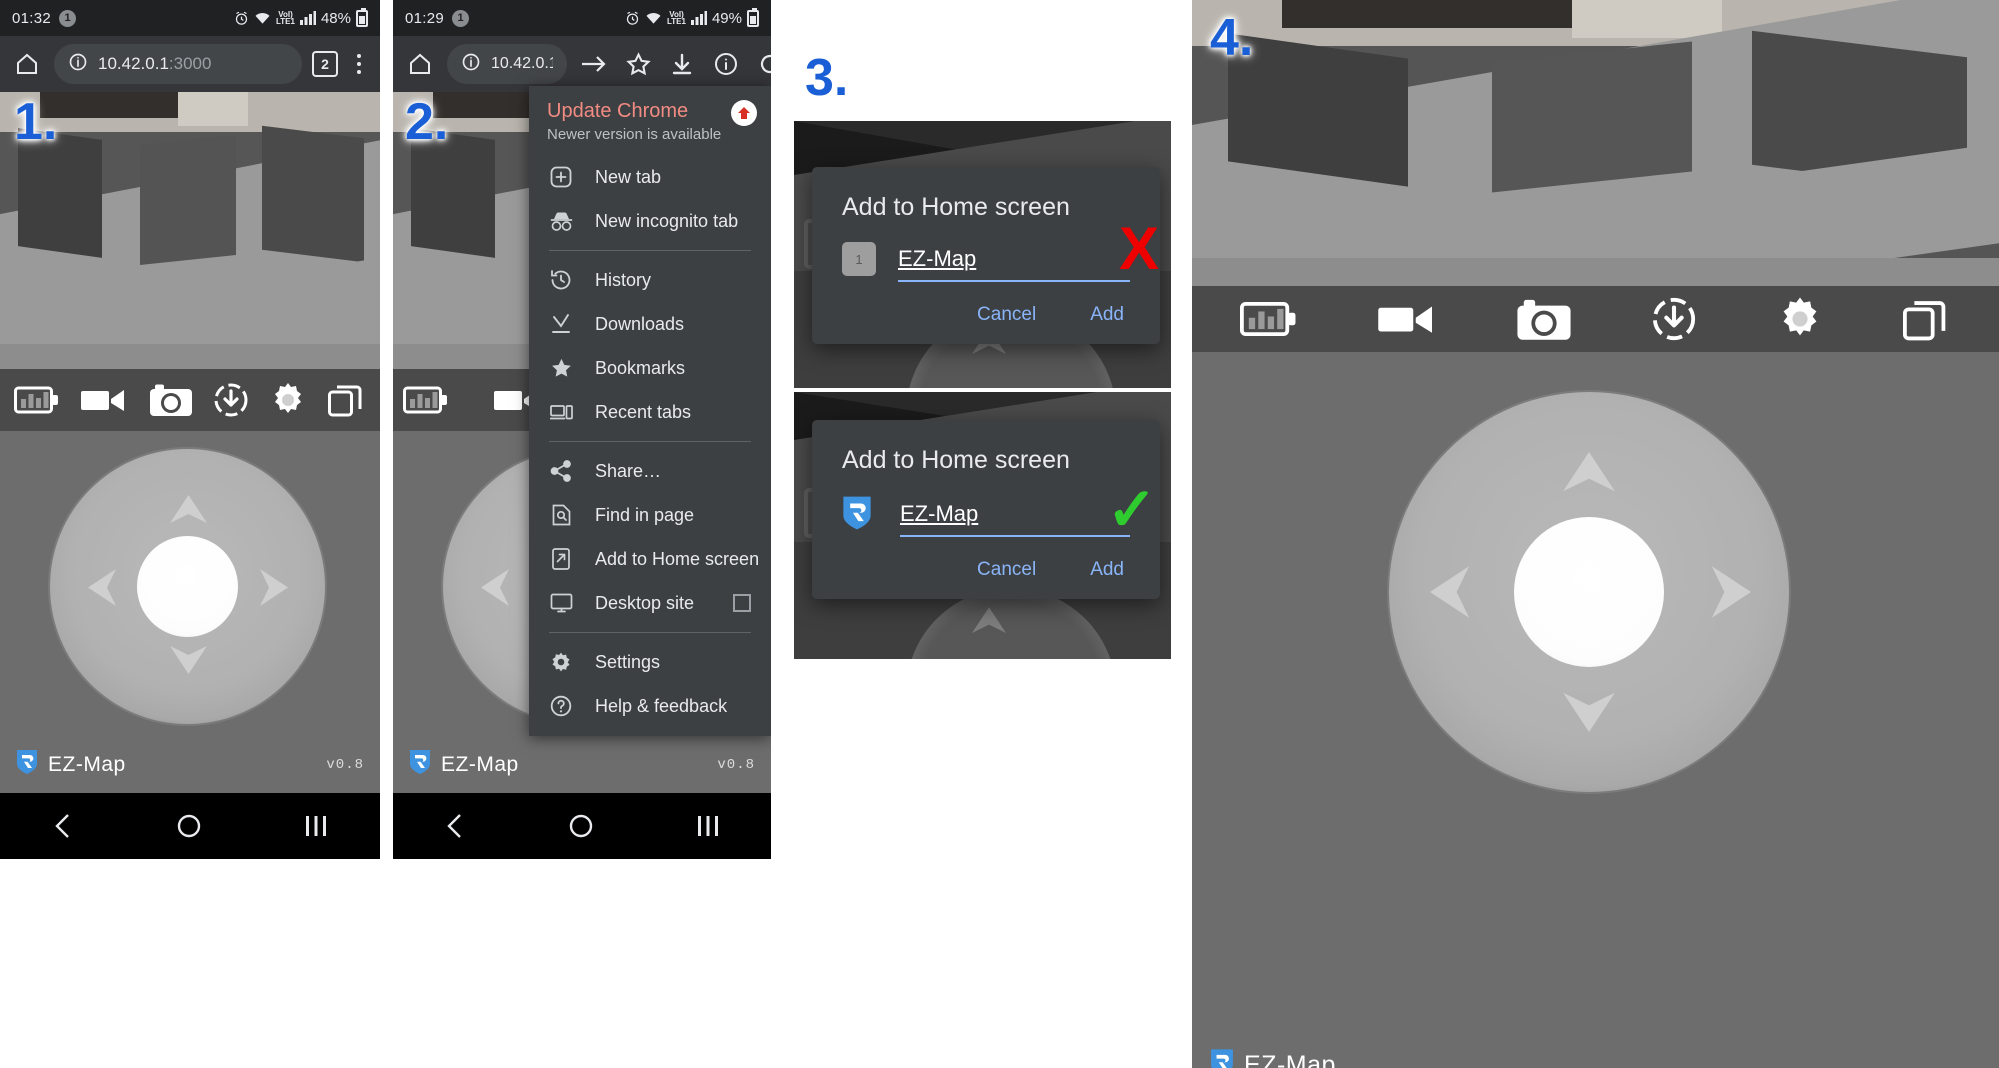  What do you see at coordinates (667, 220) in the screenshot?
I see `menu-label: New incognito tab` at bounding box center [667, 220].